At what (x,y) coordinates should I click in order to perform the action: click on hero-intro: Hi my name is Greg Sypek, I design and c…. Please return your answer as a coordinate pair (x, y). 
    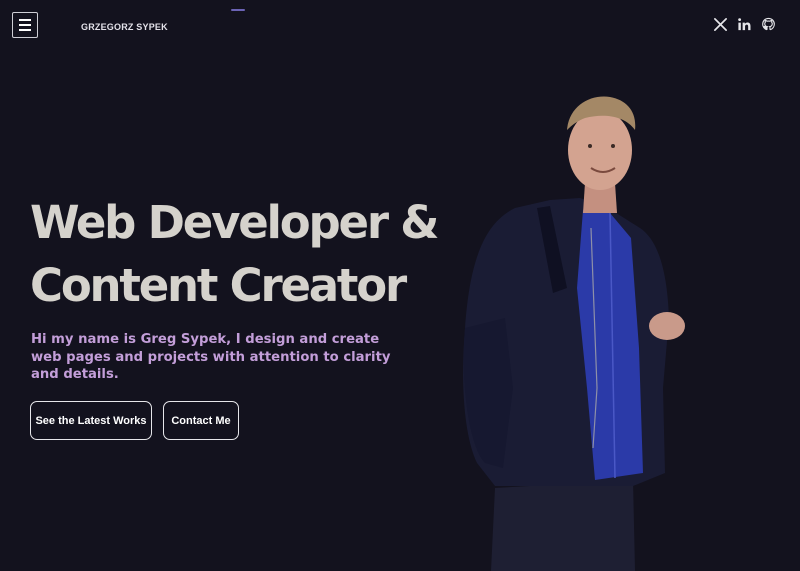
    Looking at the image, I should click on (211, 357).